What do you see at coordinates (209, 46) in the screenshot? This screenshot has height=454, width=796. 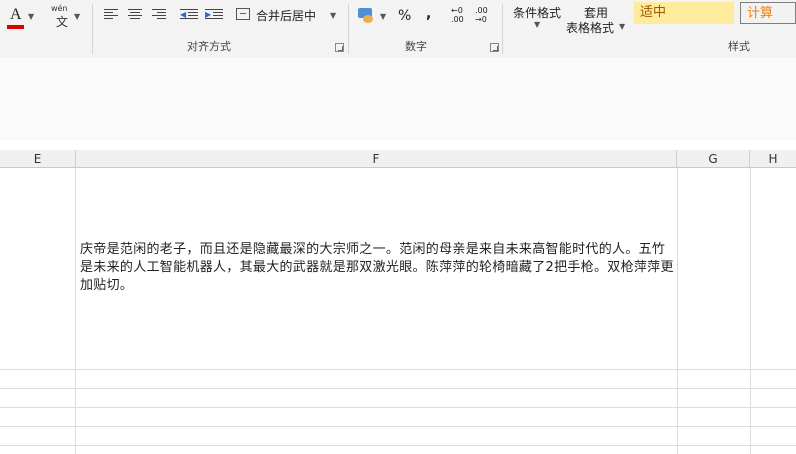 I see `group-label-alignment: 对齐方式` at bounding box center [209, 46].